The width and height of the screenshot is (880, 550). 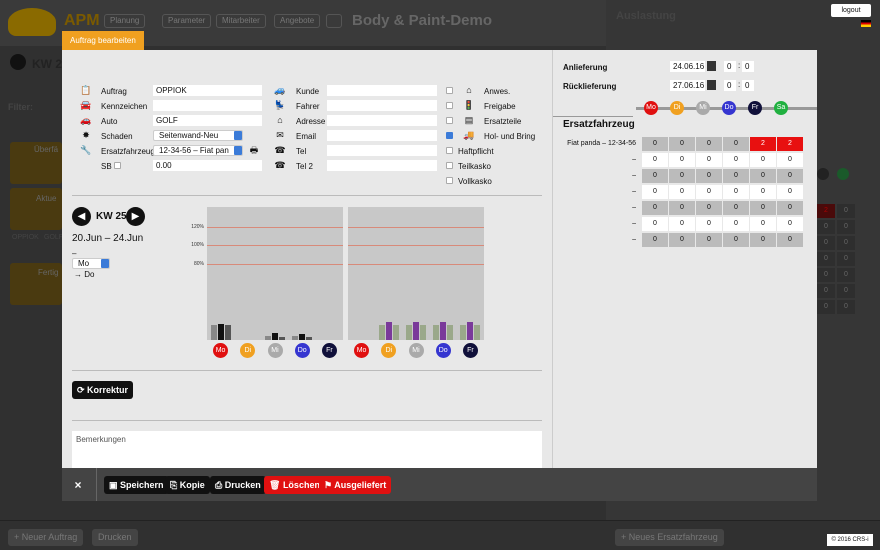 What do you see at coordinates (254, 150) in the screenshot?
I see `printer-icon: 🖶` at bounding box center [254, 150].